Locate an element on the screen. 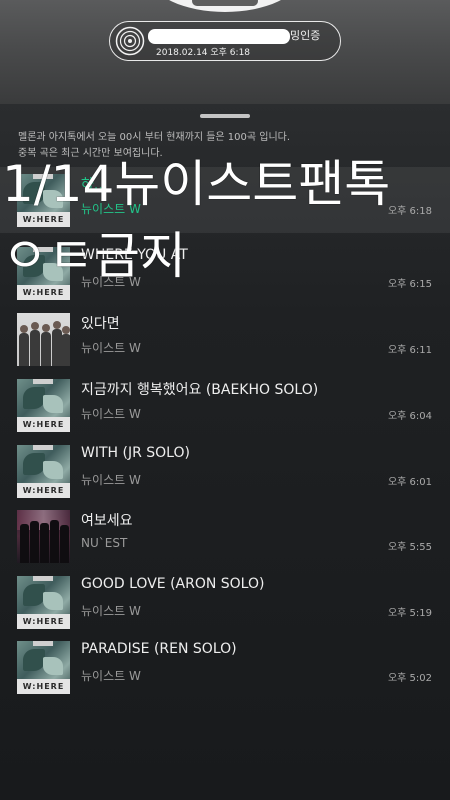  status-area: 밍인증 2018.02.14 오후 6:18 is located at coordinates (225, 52).